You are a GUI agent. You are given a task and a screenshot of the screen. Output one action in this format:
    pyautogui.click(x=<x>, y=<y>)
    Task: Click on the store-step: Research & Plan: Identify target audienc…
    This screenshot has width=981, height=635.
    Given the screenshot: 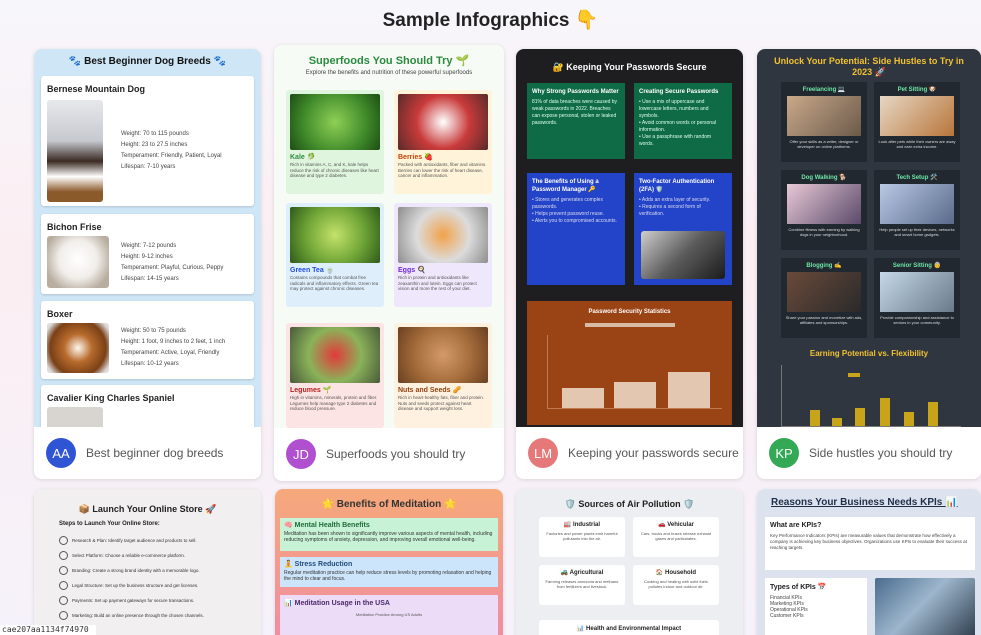 What is the action you would take?
    pyautogui.click(x=154, y=540)
    